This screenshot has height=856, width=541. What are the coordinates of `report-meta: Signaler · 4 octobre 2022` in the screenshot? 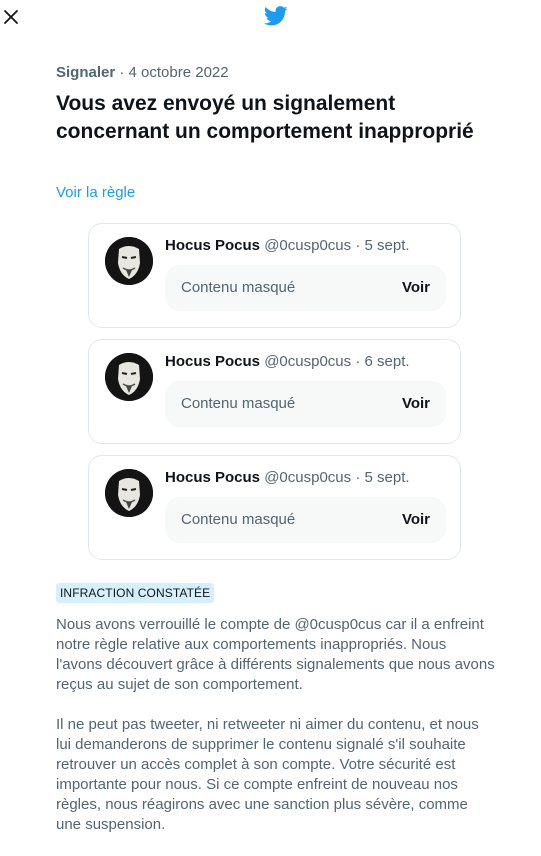 It's located at (142, 72).